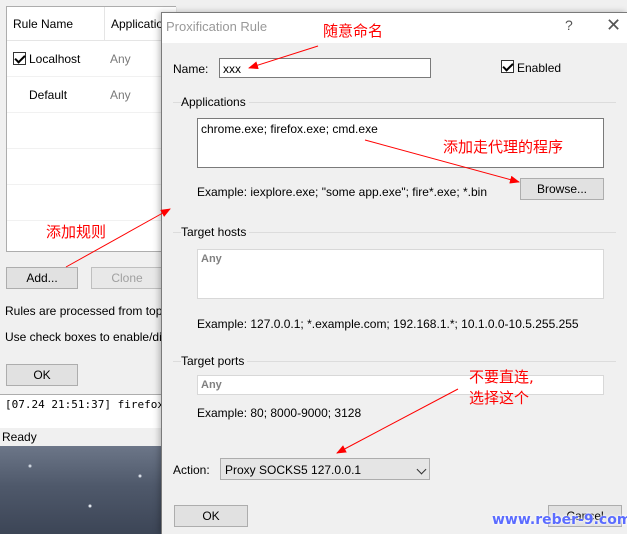 Image resolution: width=627 pixels, height=534 pixels. What do you see at coordinates (501, 377) in the screenshot?
I see `action-annotation-line1: 不要直连,` at bounding box center [501, 377].